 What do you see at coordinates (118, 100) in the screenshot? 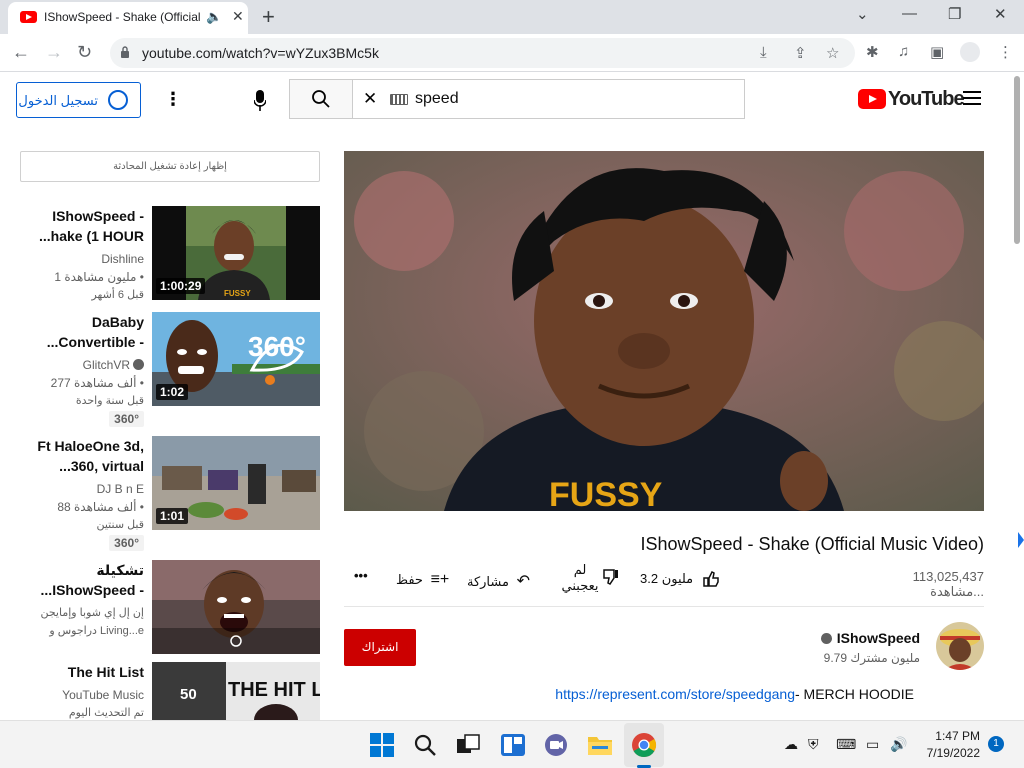
I see `account-circle-icon` at bounding box center [118, 100].